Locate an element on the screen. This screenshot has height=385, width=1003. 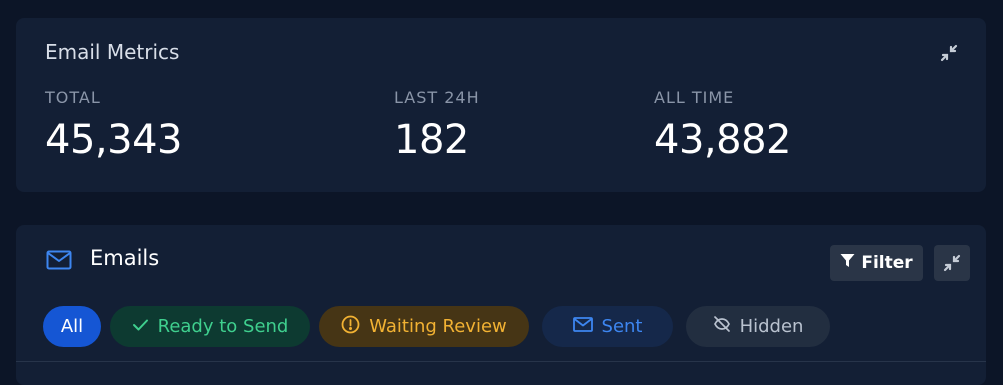
filter-button: Filter is located at coordinates (876, 263).